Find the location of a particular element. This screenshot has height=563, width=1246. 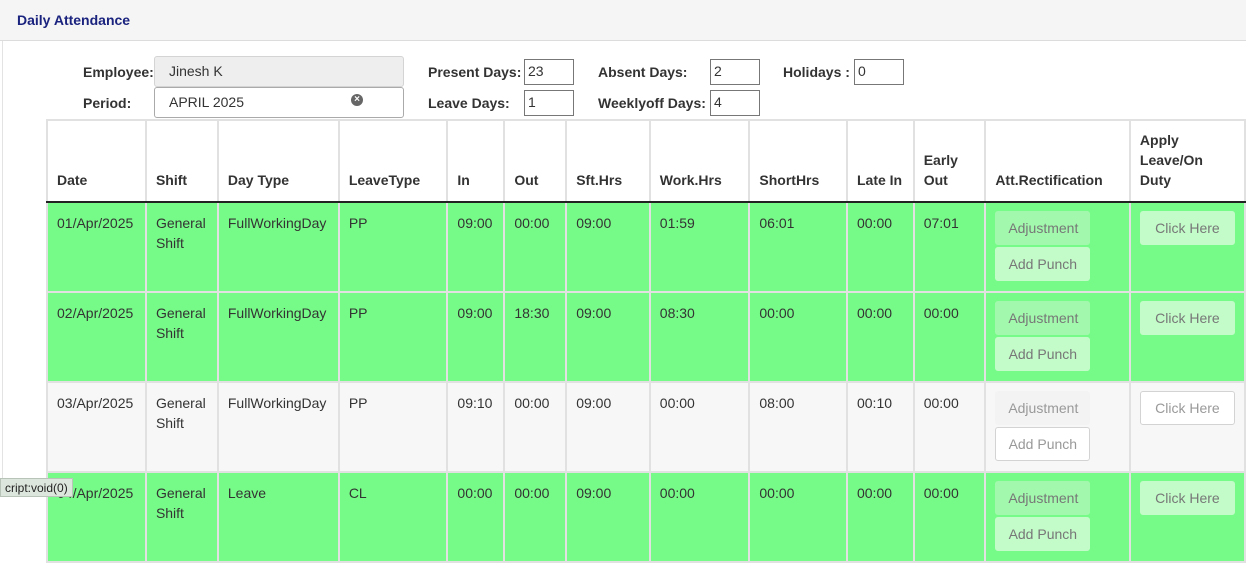

leave-days-label: Leave Days: is located at coordinates (469, 103).